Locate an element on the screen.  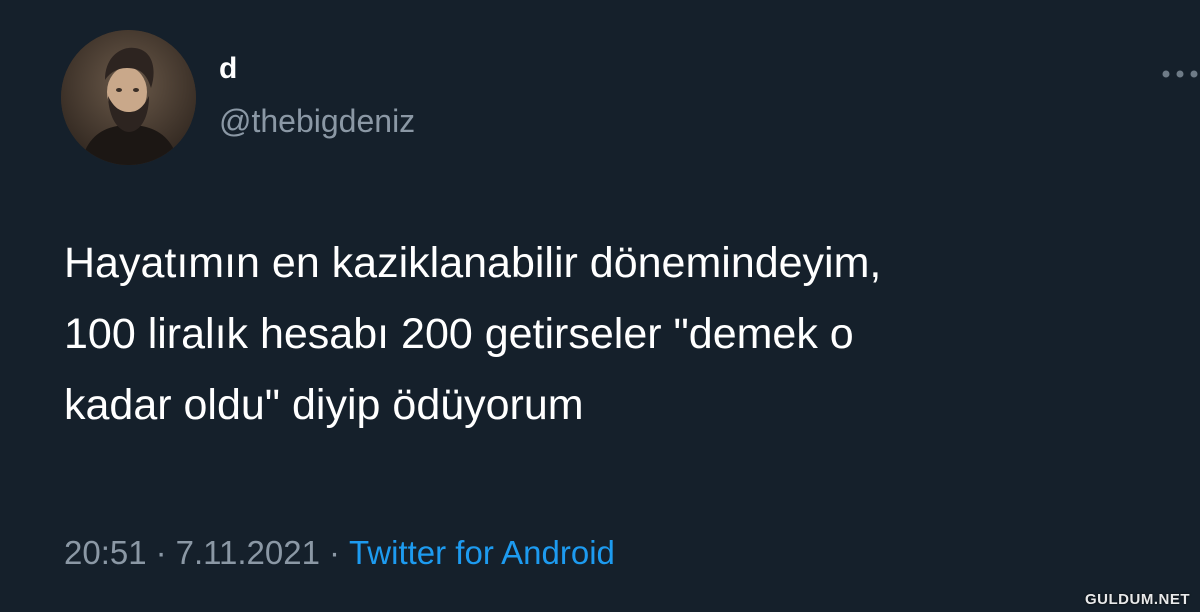
more-options-icon is located at coordinates (1176, 74).